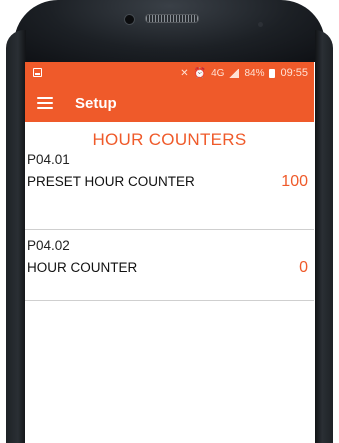 This screenshot has height=443, width=339. I want to click on parameter-code: P04.01, so click(48, 159).